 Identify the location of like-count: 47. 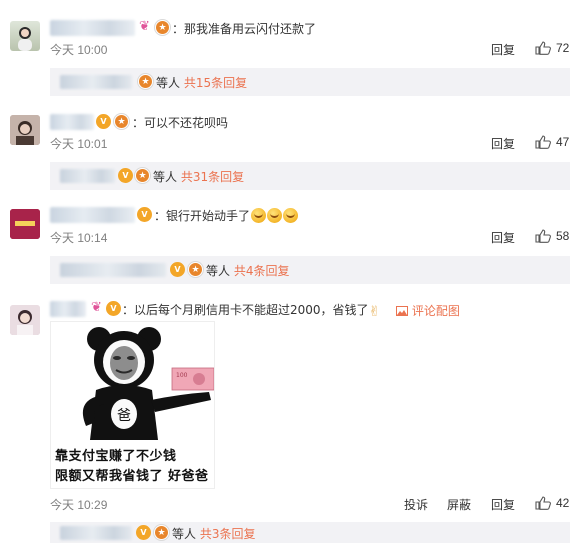
(563, 142).